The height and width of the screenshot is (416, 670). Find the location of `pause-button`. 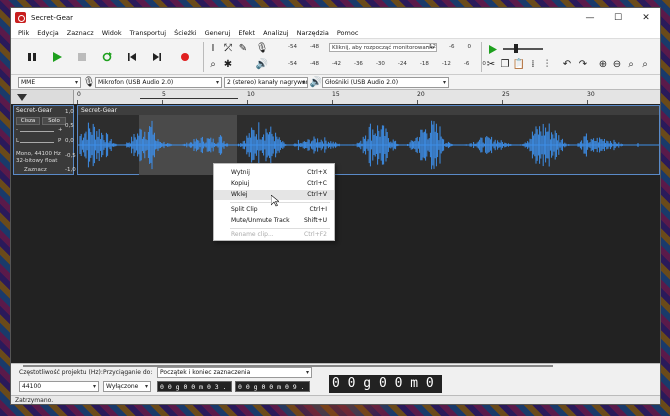

pause-button is located at coordinates (32, 57).